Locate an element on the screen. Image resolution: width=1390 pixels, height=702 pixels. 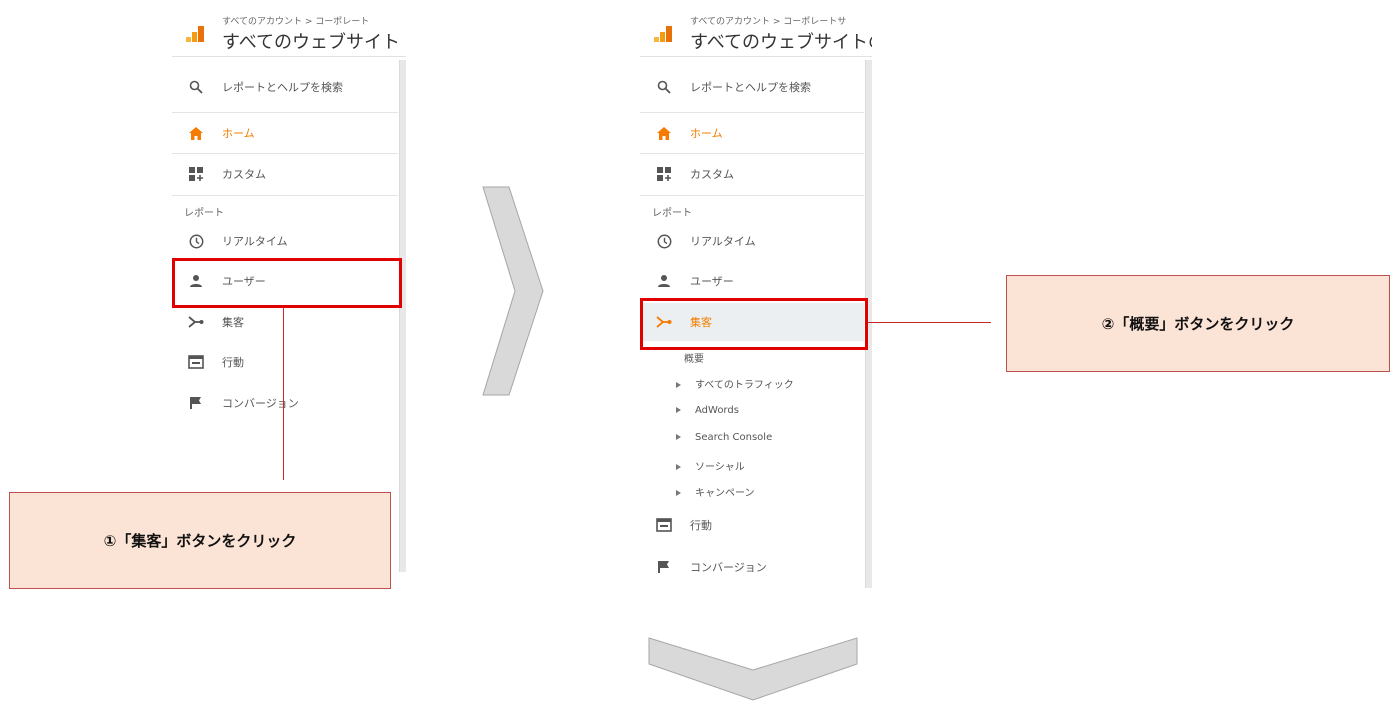
sub-item-all-traffic: すべてのトラフィック is located at coordinates (735, 383).